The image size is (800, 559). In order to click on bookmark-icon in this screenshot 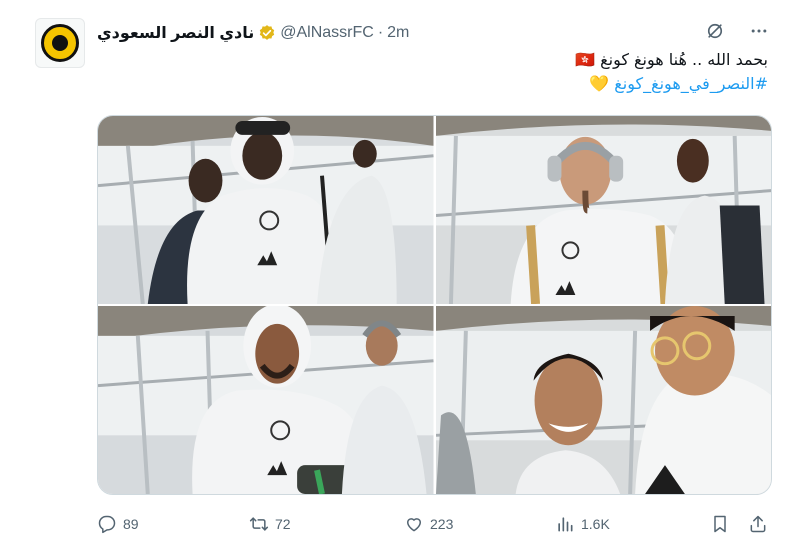, I will do `click(720, 524)`.